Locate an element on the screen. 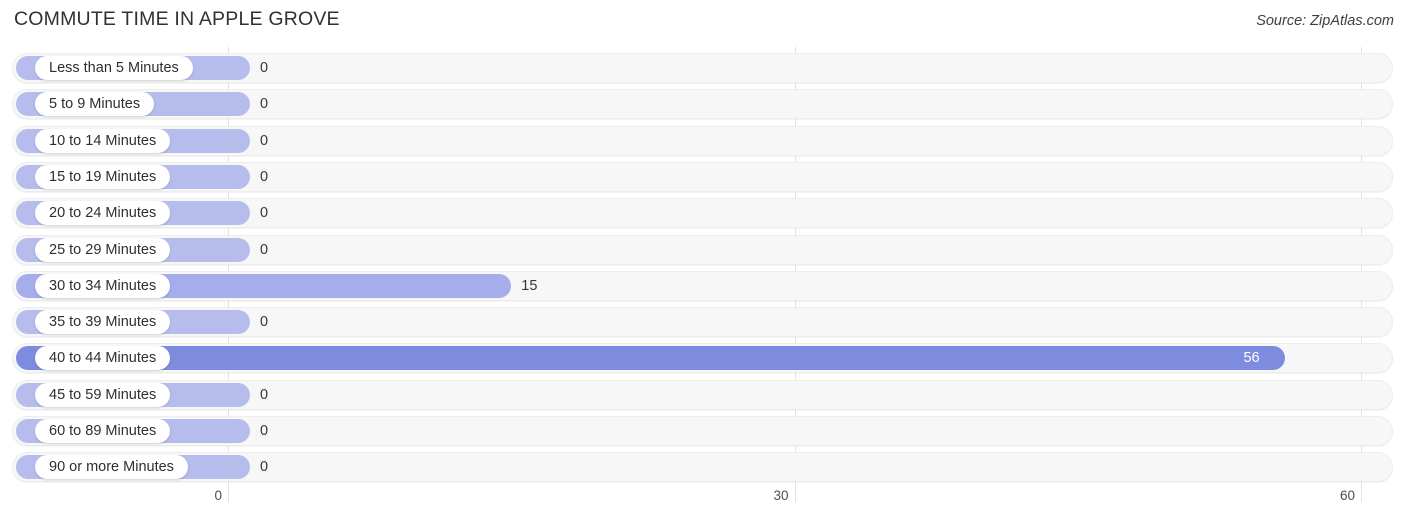 The width and height of the screenshot is (1406, 522). bar-row: 40 to 44 Minutes 56 is located at coordinates (702, 358).